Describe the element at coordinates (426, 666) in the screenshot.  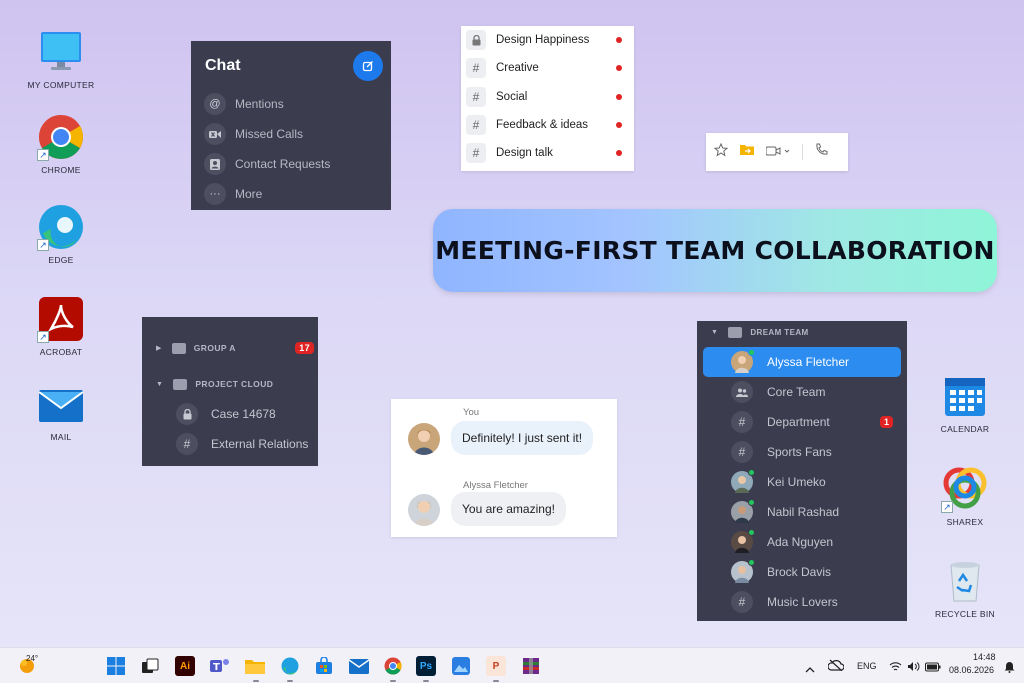
I see `photoshop-icon: Ps` at that location.